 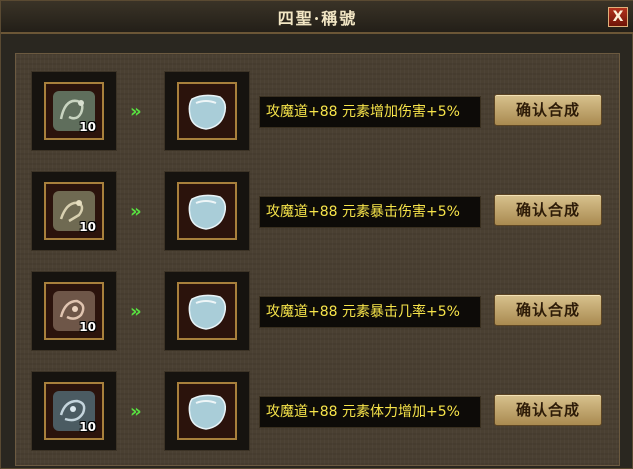 What do you see at coordinates (370, 312) in the screenshot?
I see `reward-description: 攻魔道+88 元素暴击几率+5%` at bounding box center [370, 312].